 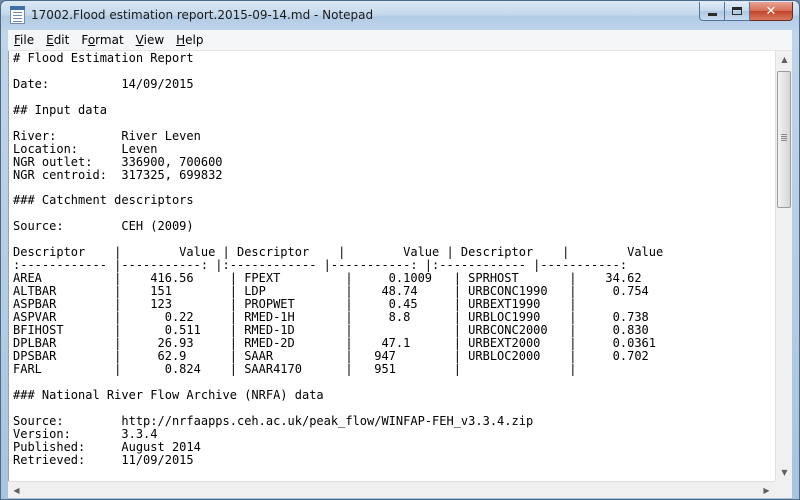 What do you see at coordinates (783, 489) in the screenshot?
I see `scrollbar-corner` at bounding box center [783, 489].